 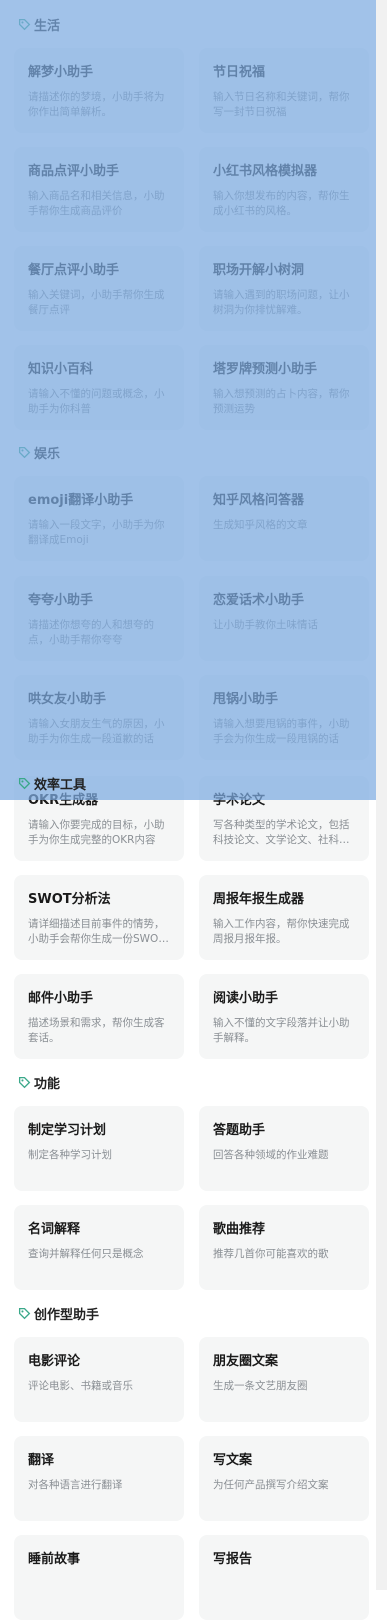 What do you see at coordinates (96, 401) in the screenshot?
I see `card-desc: 请输入不懂的问题或概念，小助手为你科普` at bounding box center [96, 401].